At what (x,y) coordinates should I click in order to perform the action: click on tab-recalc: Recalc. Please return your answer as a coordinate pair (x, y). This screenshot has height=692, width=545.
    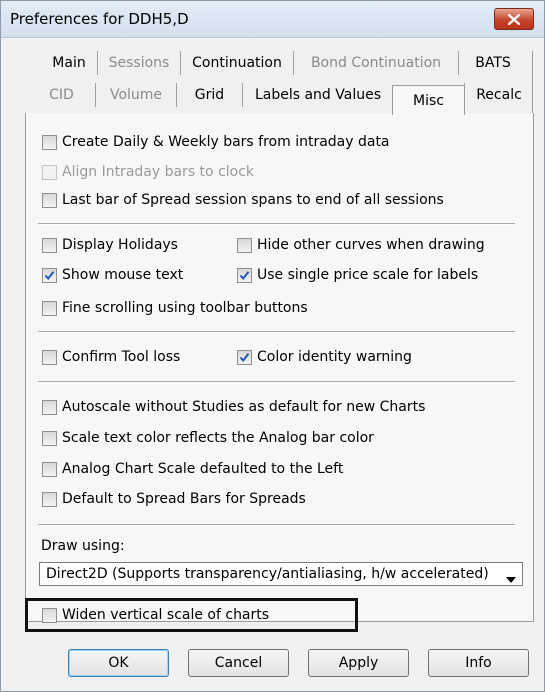
    Looking at the image, I should click on (498, 95).